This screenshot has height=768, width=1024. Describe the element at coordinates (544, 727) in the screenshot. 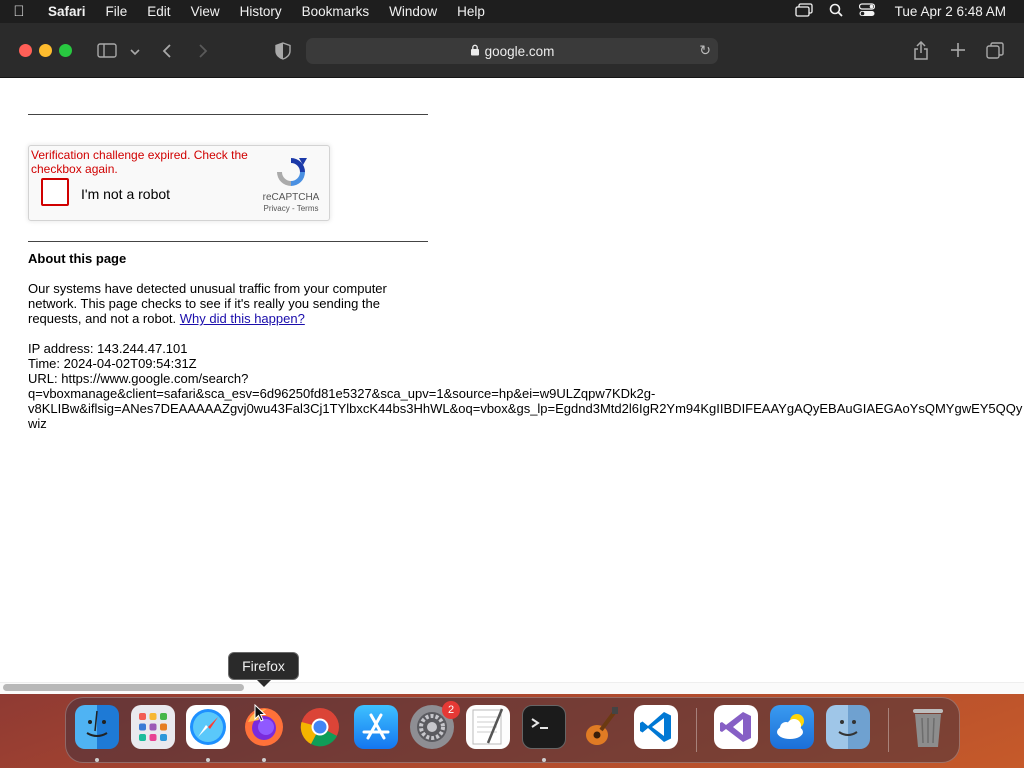

I see `terminal-icon` at that location.